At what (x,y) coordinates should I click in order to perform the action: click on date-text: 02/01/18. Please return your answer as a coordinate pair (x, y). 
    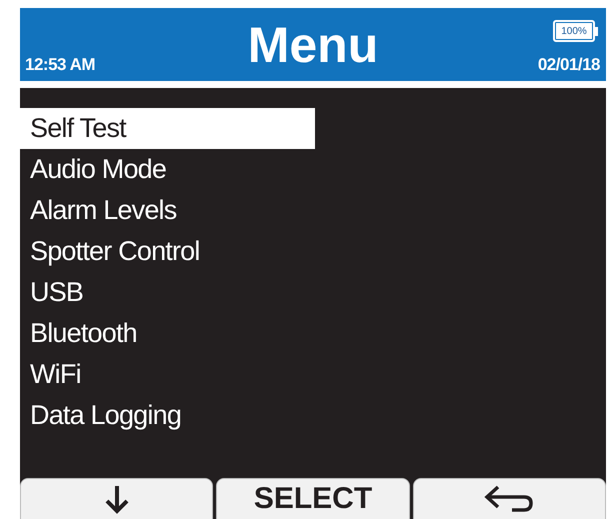
    Looking at the image, I should click on (569, 65).